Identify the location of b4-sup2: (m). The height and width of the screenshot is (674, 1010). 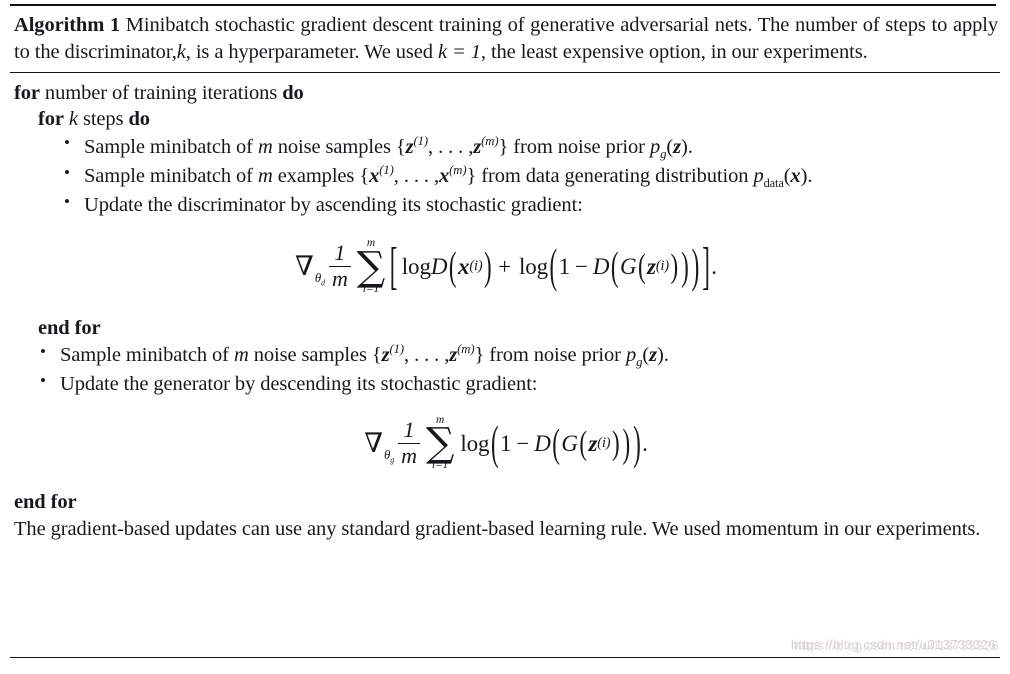
(466, 349).